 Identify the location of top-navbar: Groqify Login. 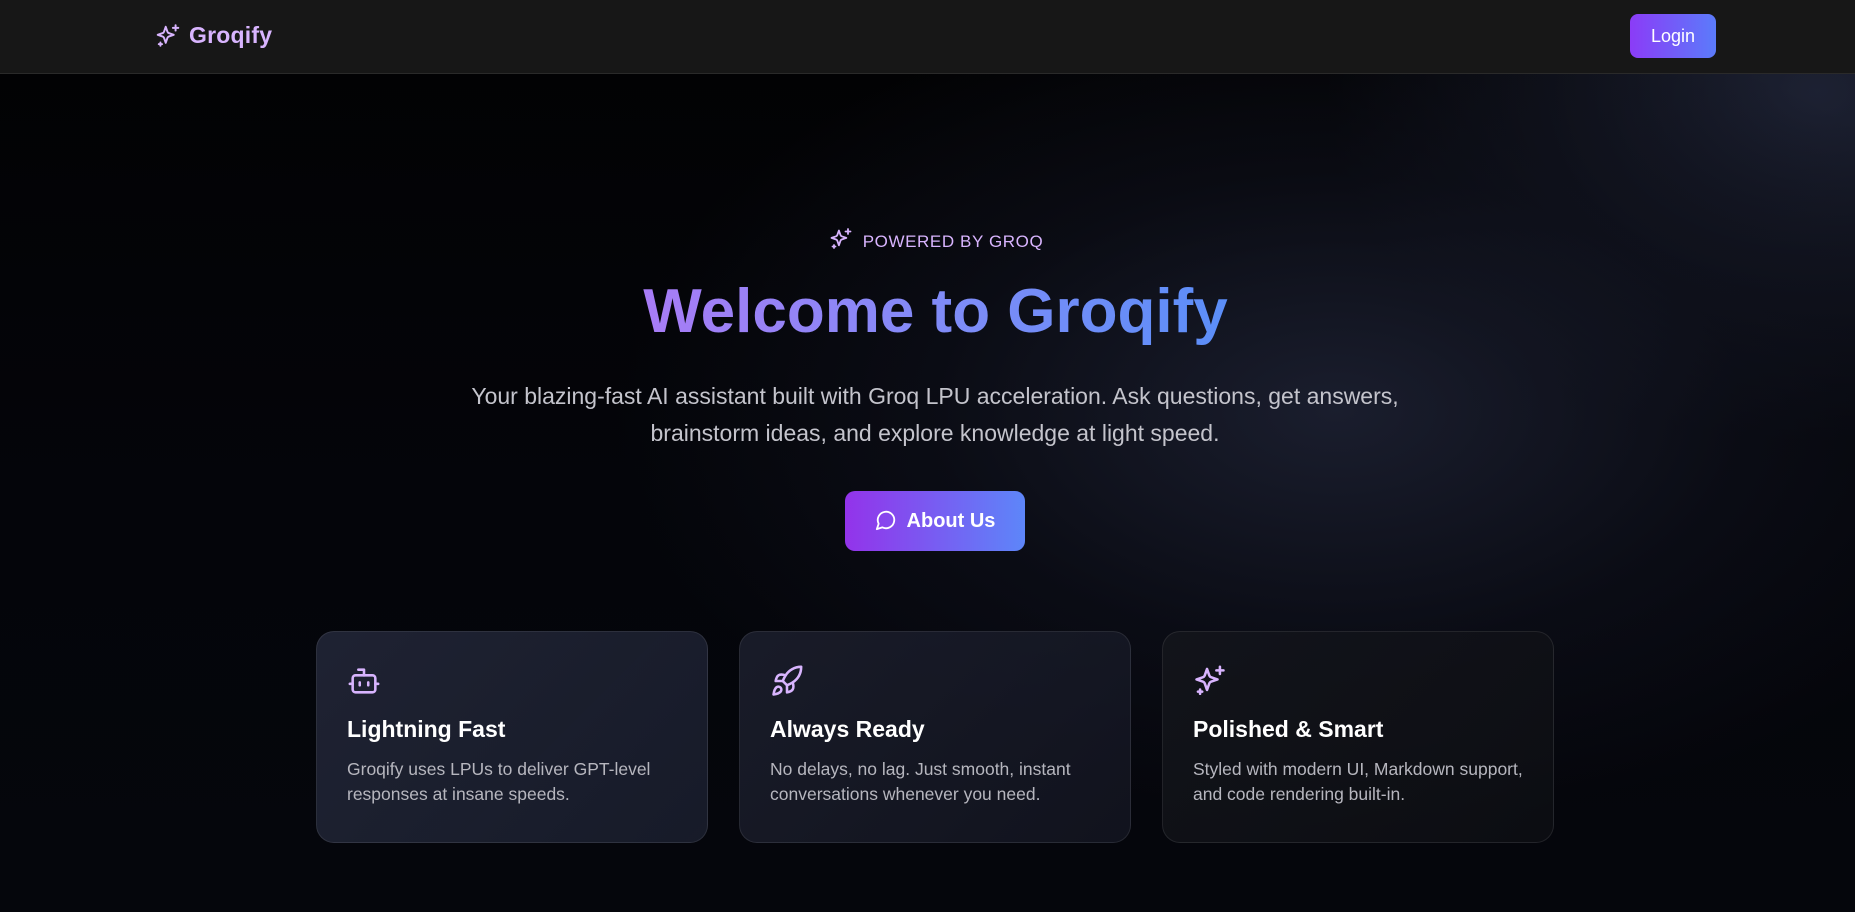
(927, 37).